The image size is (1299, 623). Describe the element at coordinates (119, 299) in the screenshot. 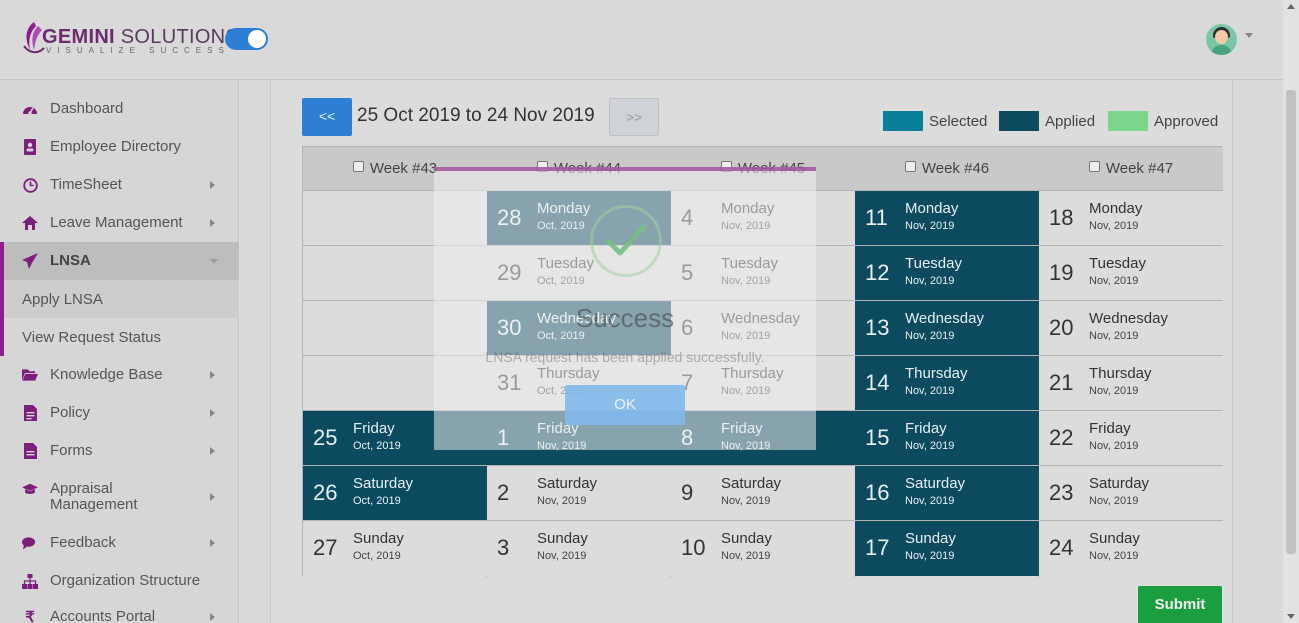

I see `sidebar-subitem-apply-lnsa: Apply LNSA` at that location.